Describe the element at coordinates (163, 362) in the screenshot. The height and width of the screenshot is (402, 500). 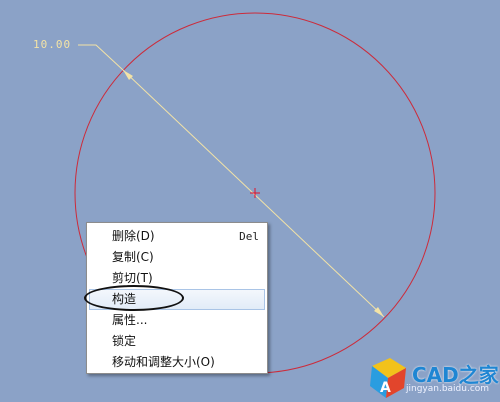
I see `menu-item-move-resize-label: 移动和调整大小(O)` at that location.